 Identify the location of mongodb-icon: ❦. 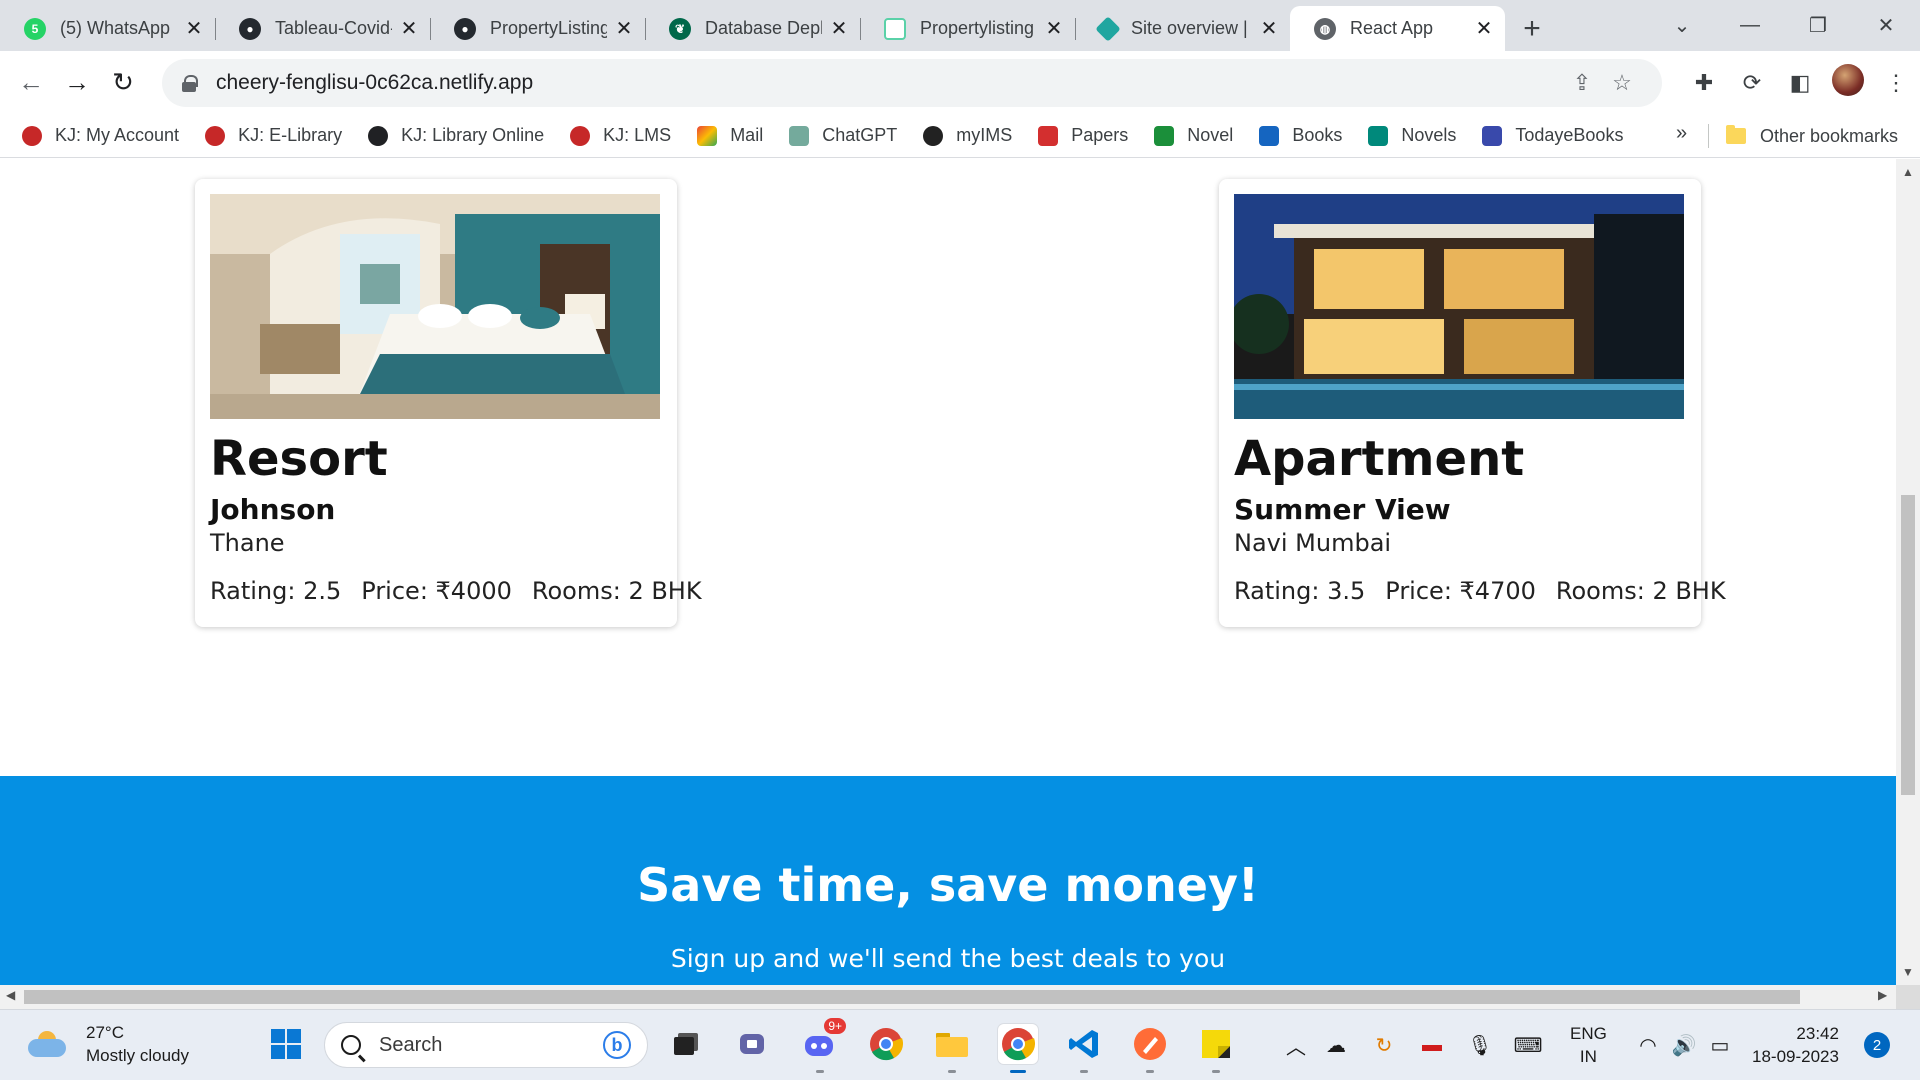
(680, 28).